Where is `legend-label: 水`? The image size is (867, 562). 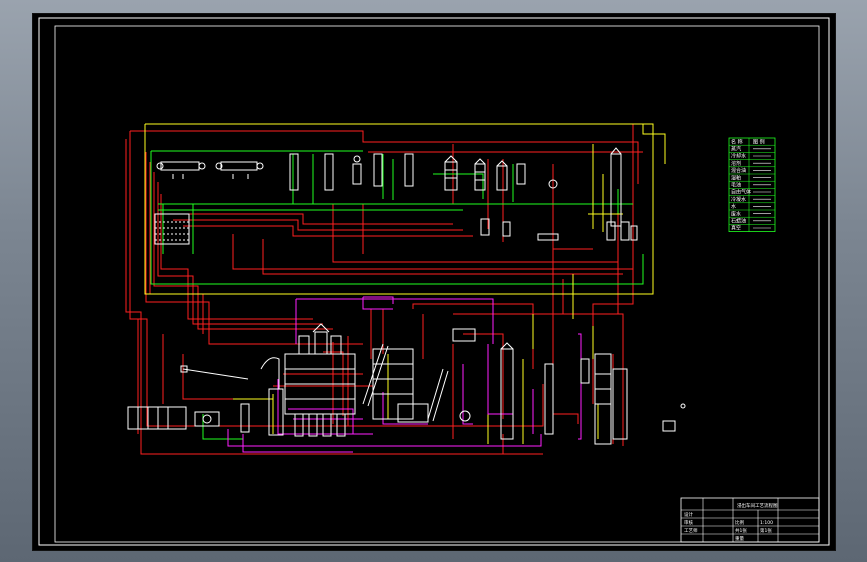 legend-label: 水 is located at coordinates (733, 206).